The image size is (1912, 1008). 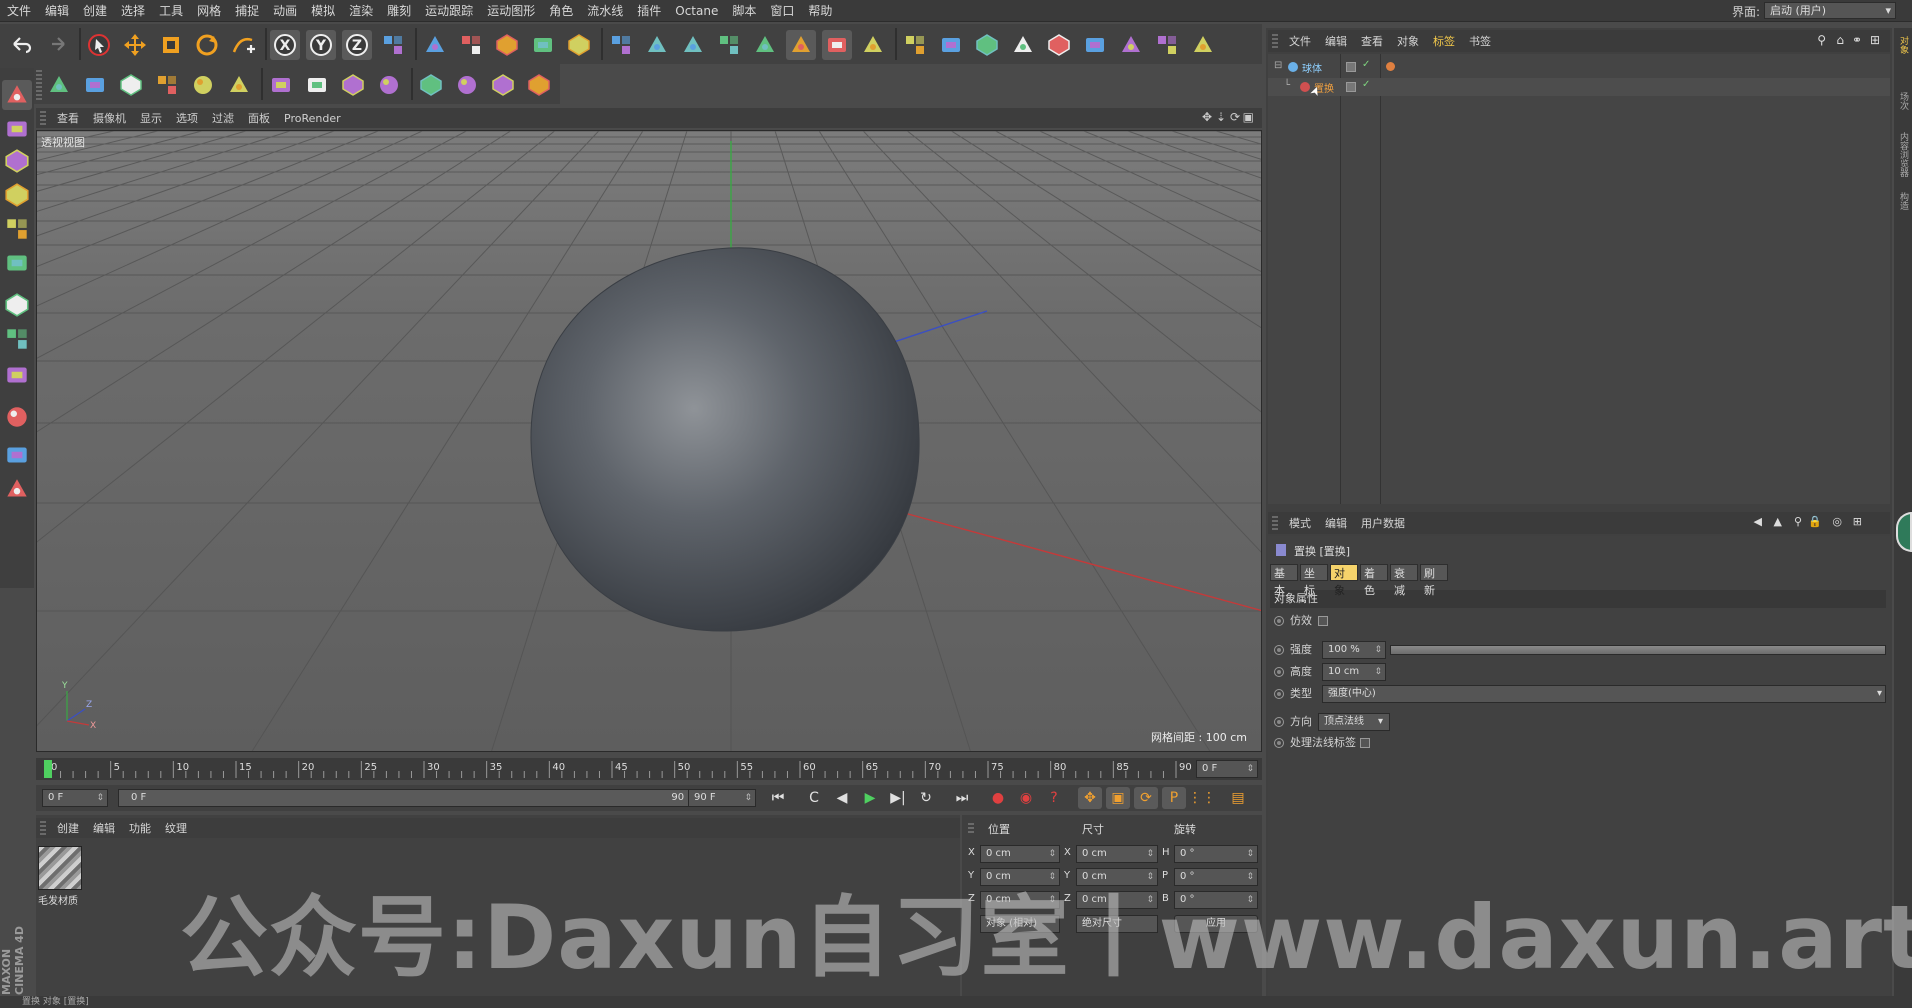 I want to click on menu-item-12: 运动图形, so click(x=511, y=10).